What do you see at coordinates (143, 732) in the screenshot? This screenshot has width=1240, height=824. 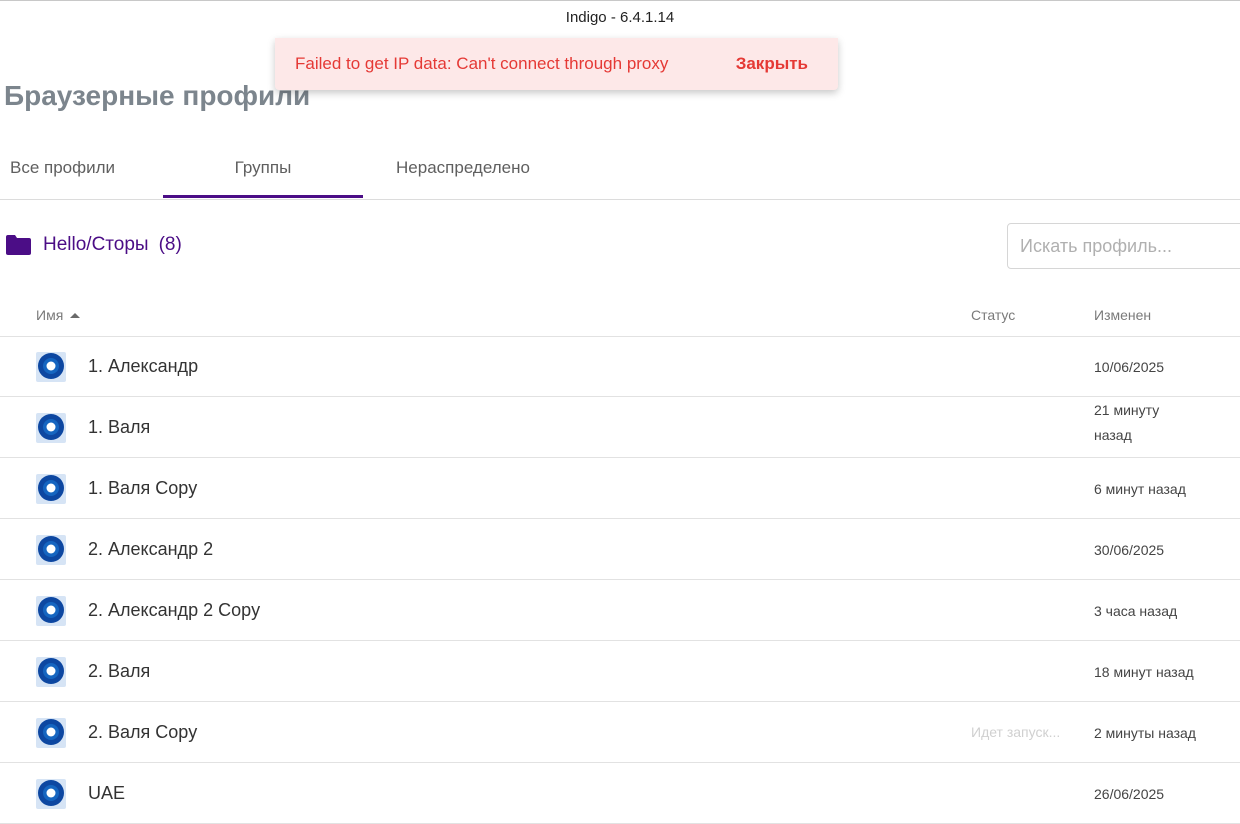 I see `profile-name: 2. Валя Copy` at bounding box center [143, 732].